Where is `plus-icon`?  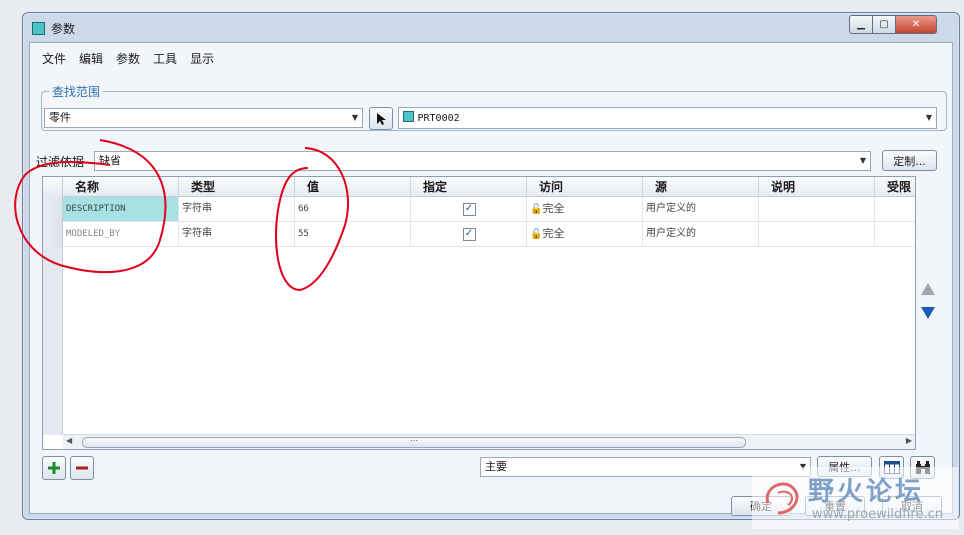
plus-icon is located at coordinates (54, 468).